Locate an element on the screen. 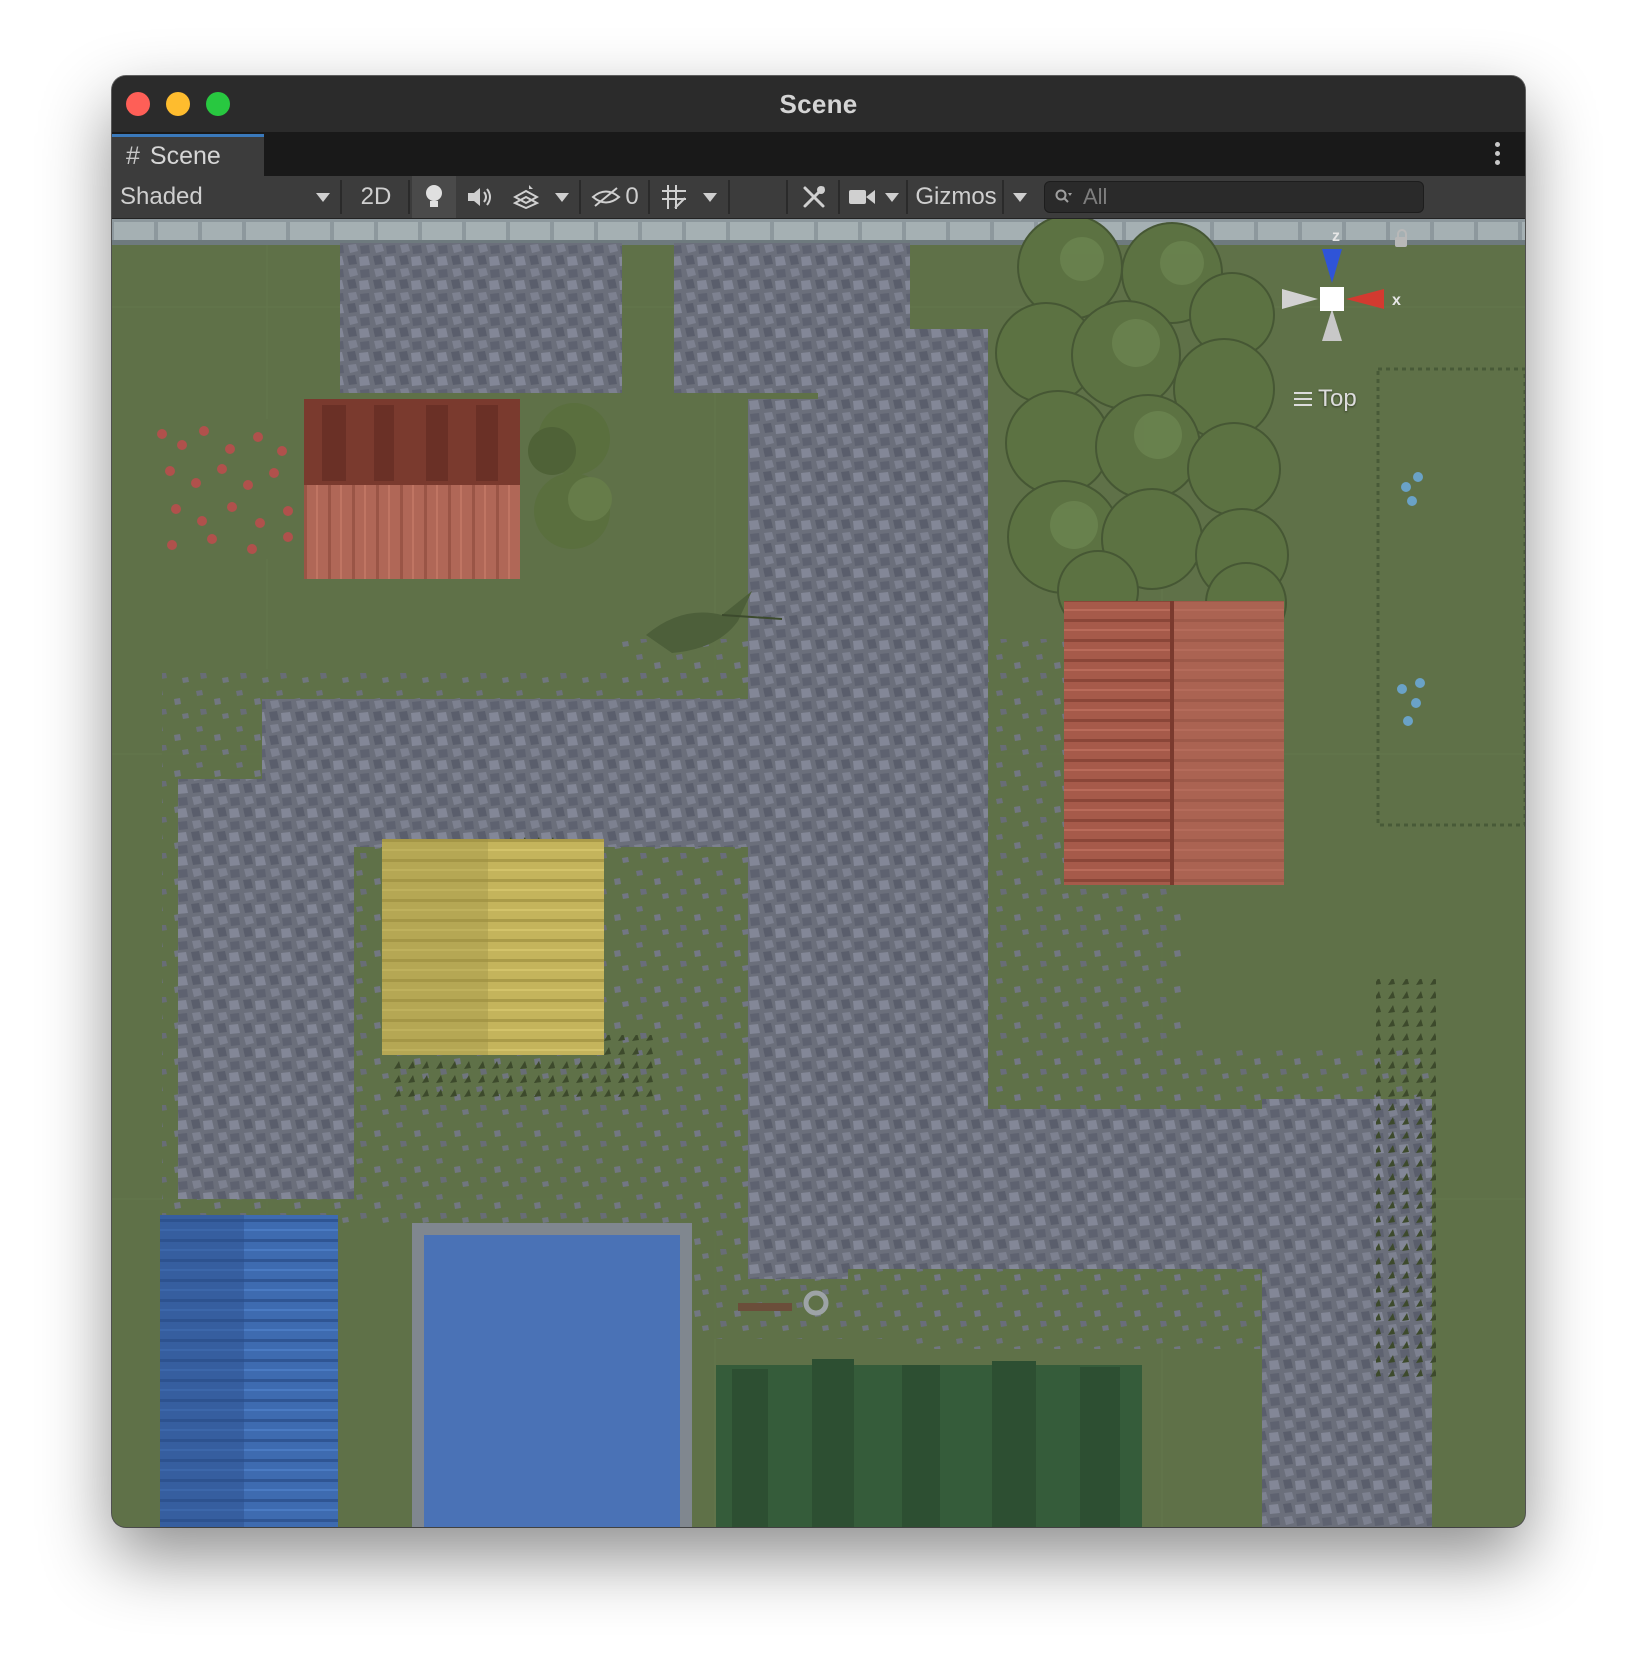  view-label: Top is located at coordinates (1337, 398).